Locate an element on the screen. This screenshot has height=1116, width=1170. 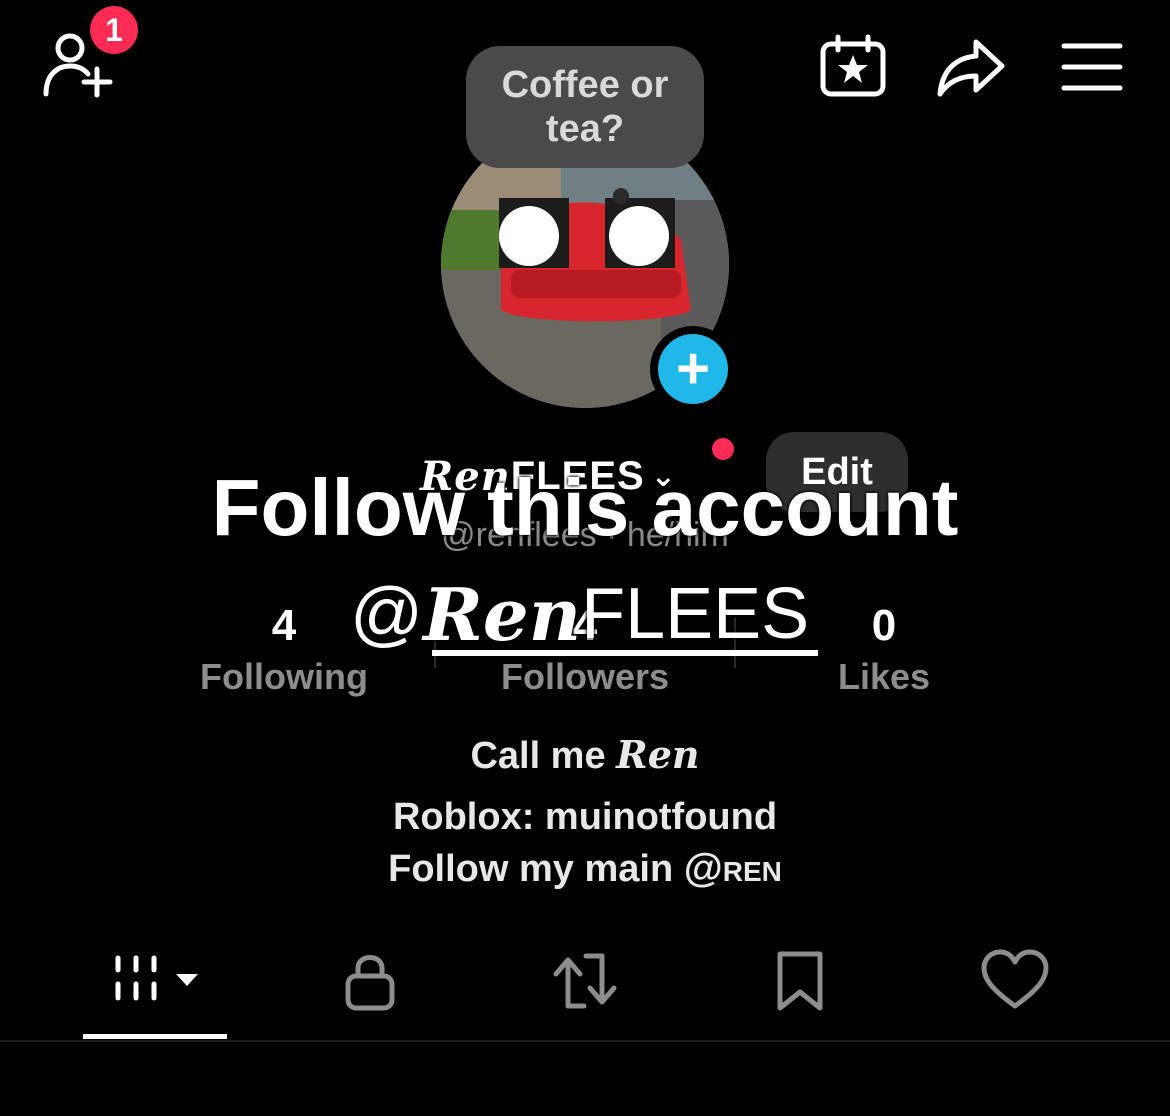
tab-favorites is located at coordinates (800, 981).